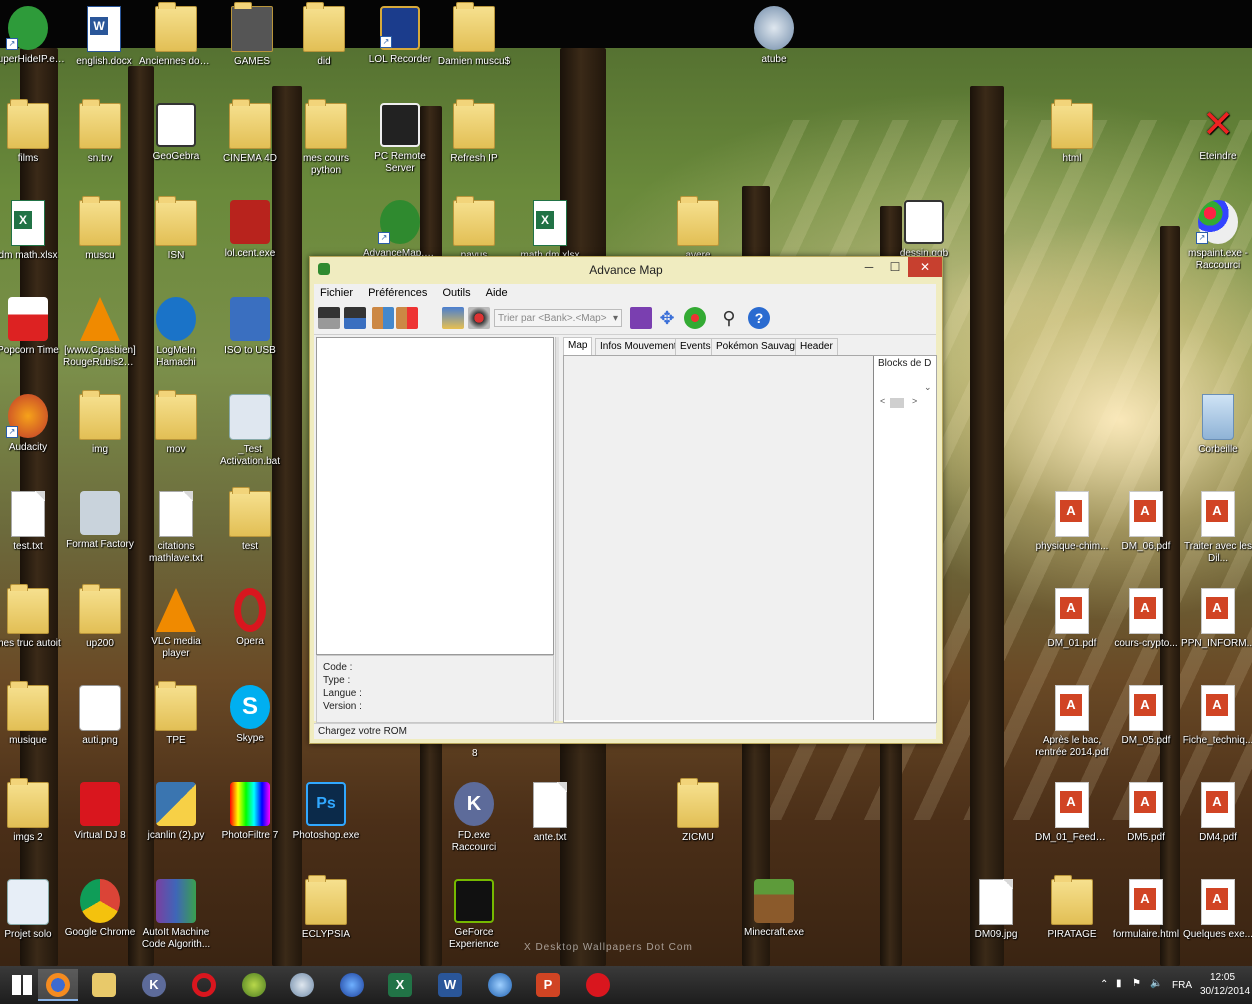  Describe the element at coordinates (557, 529) in the screenshot. I see `panel-splitter` at that location.